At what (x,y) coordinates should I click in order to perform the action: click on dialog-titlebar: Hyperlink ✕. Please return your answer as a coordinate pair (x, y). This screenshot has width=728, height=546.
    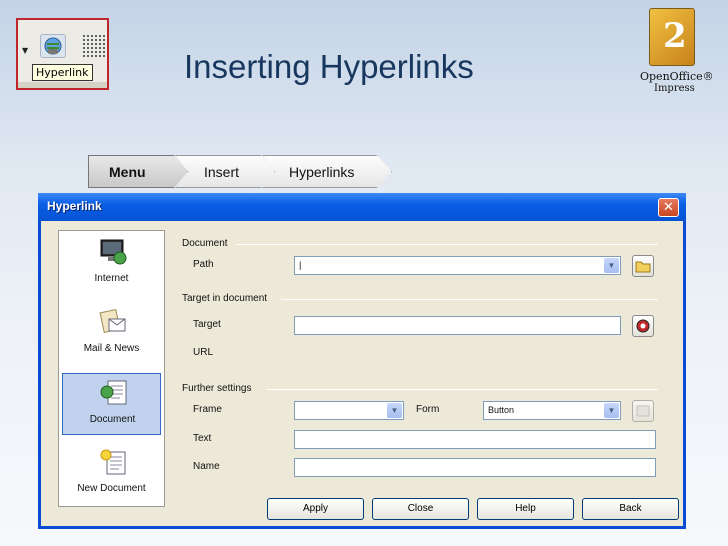
    Looking at the image, I should click on (362, 207).